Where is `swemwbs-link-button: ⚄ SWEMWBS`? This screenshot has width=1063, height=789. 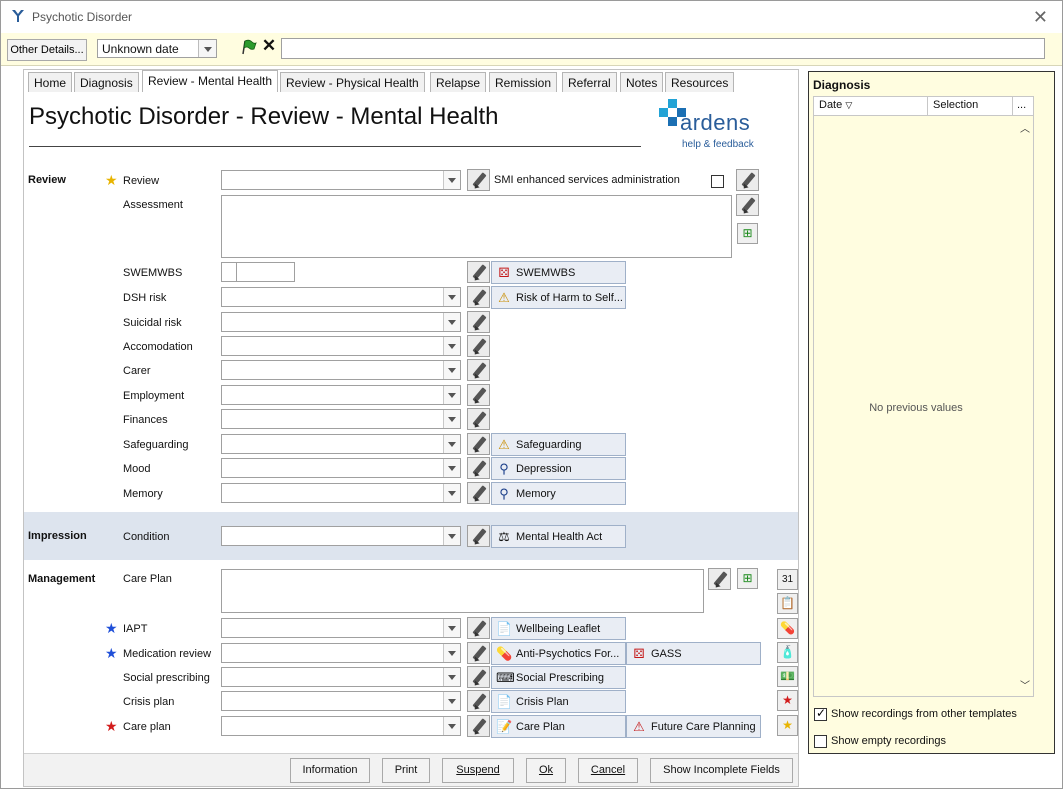 swemwbs-link-button: ⚄ SWEMWBS is located at coordinates (558, 272).